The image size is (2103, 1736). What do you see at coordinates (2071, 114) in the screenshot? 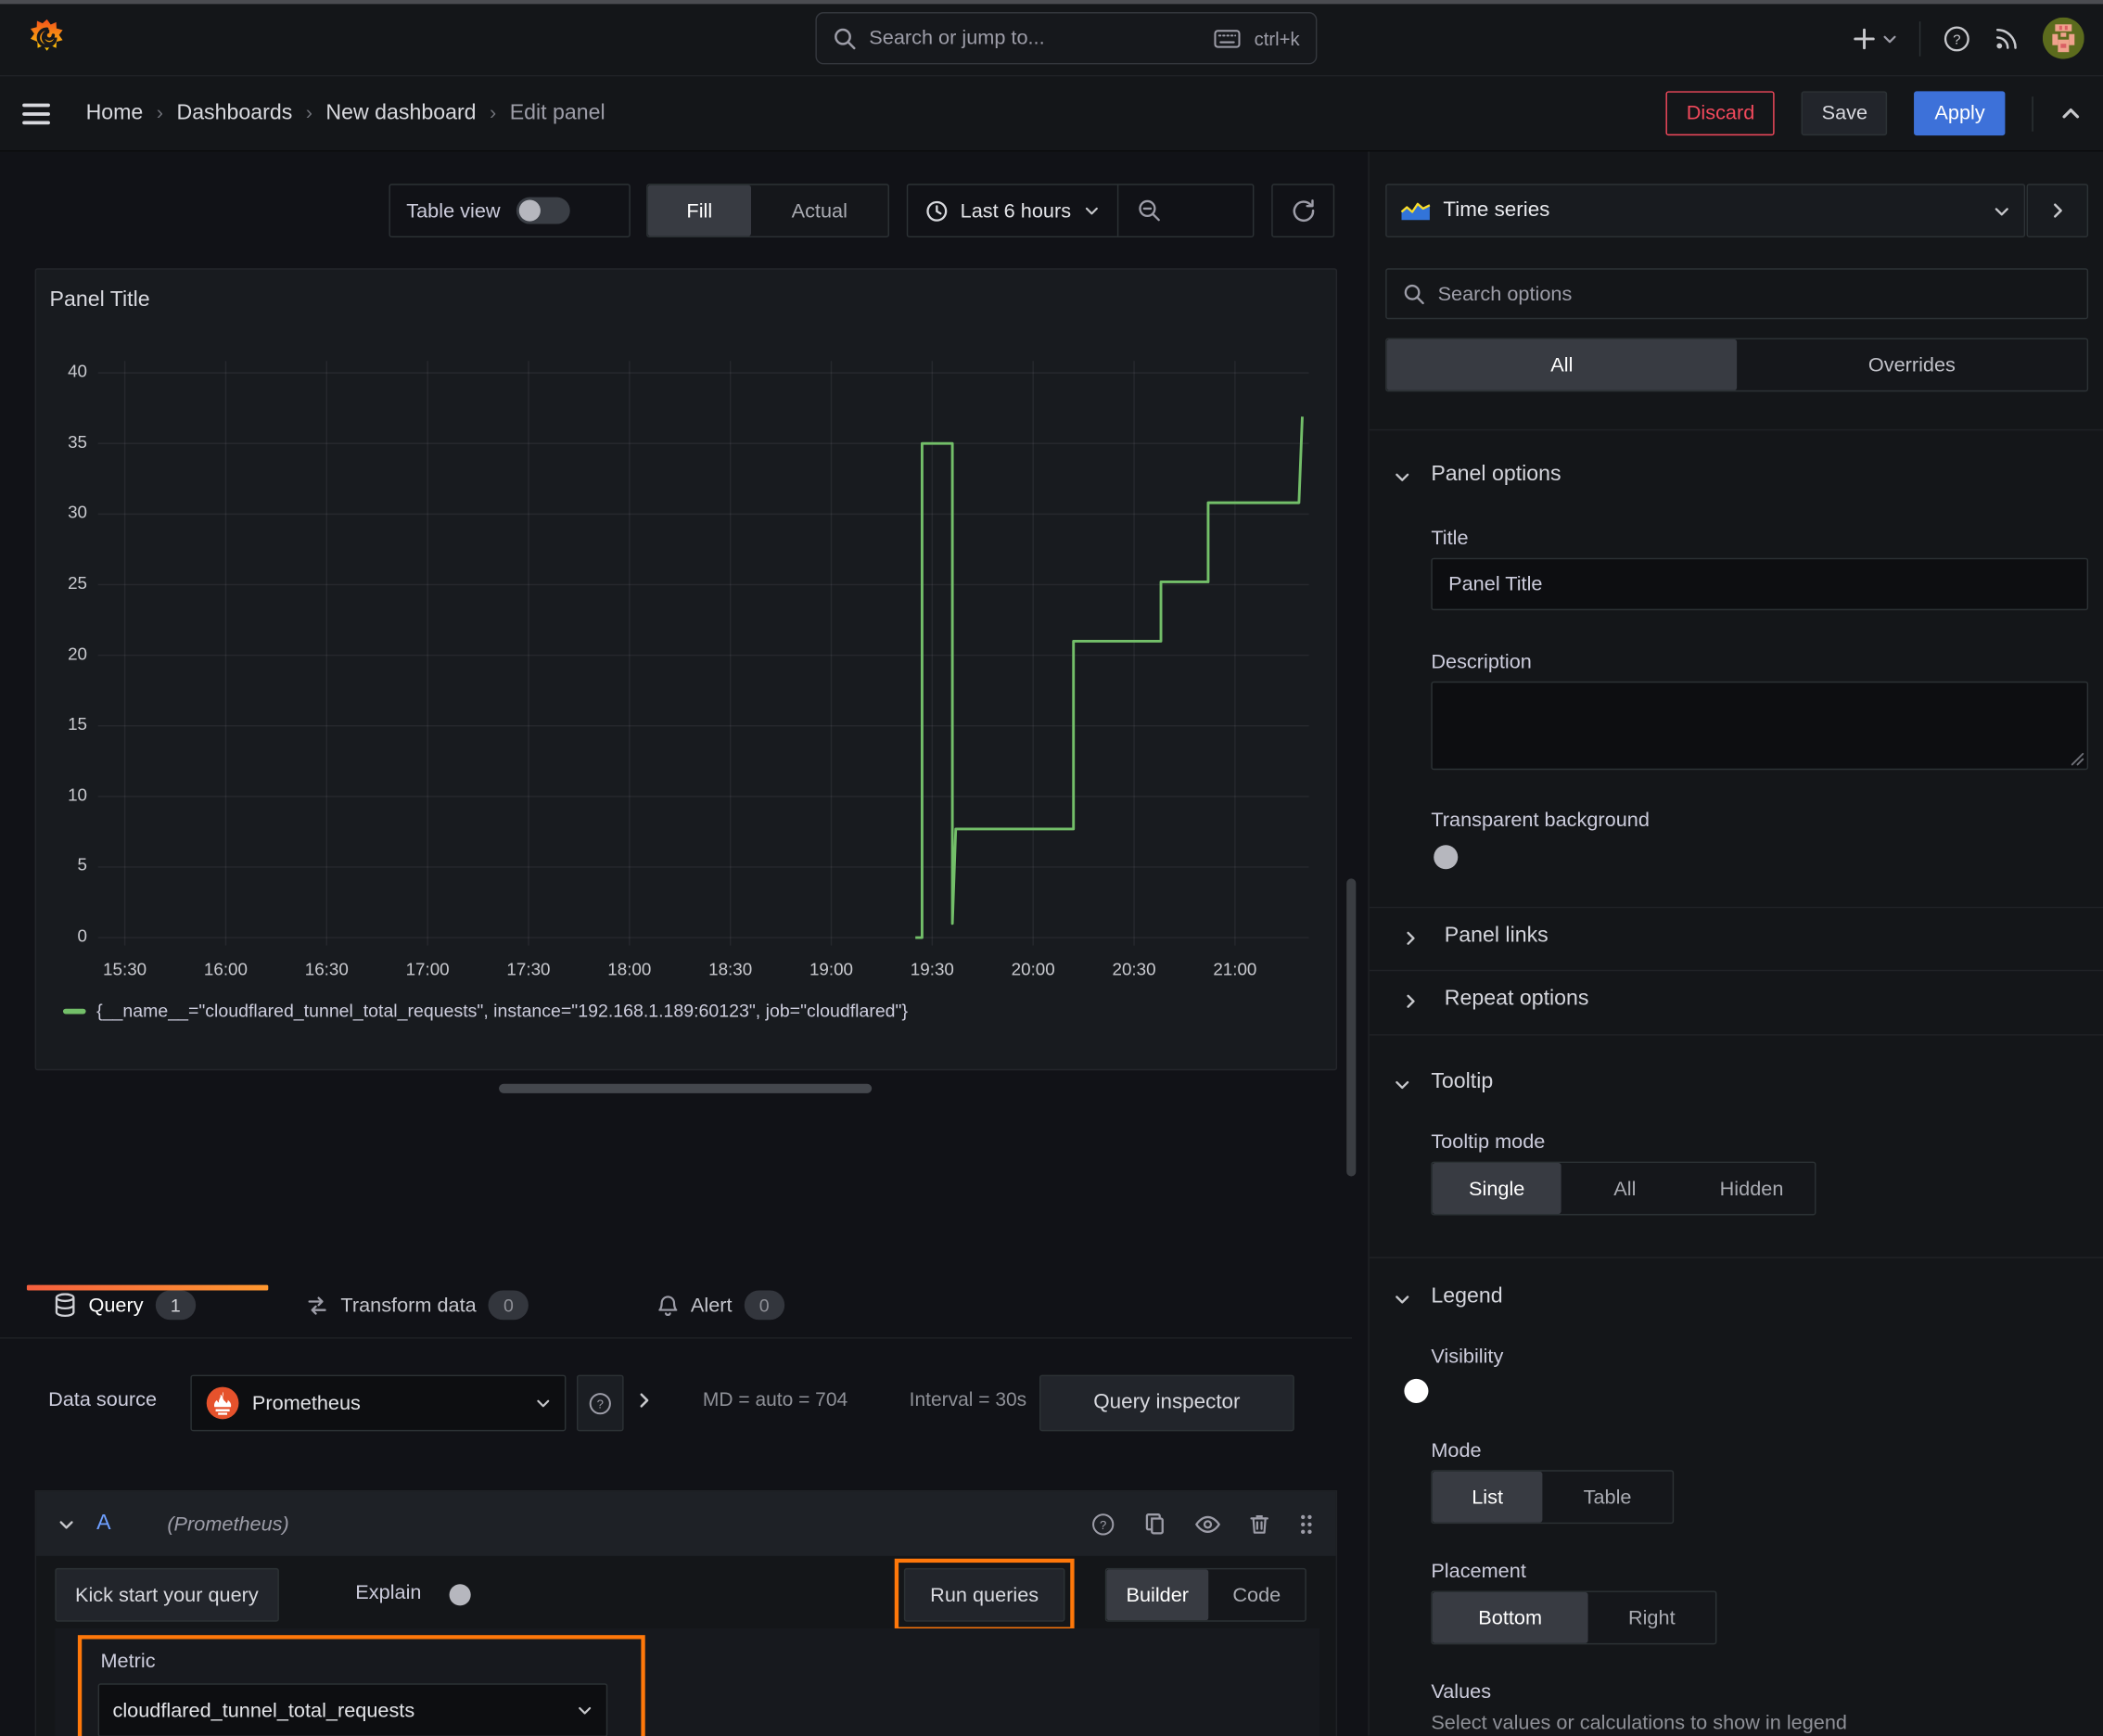
I see `chevron-up-icon` at bounding box center [2071, 114].